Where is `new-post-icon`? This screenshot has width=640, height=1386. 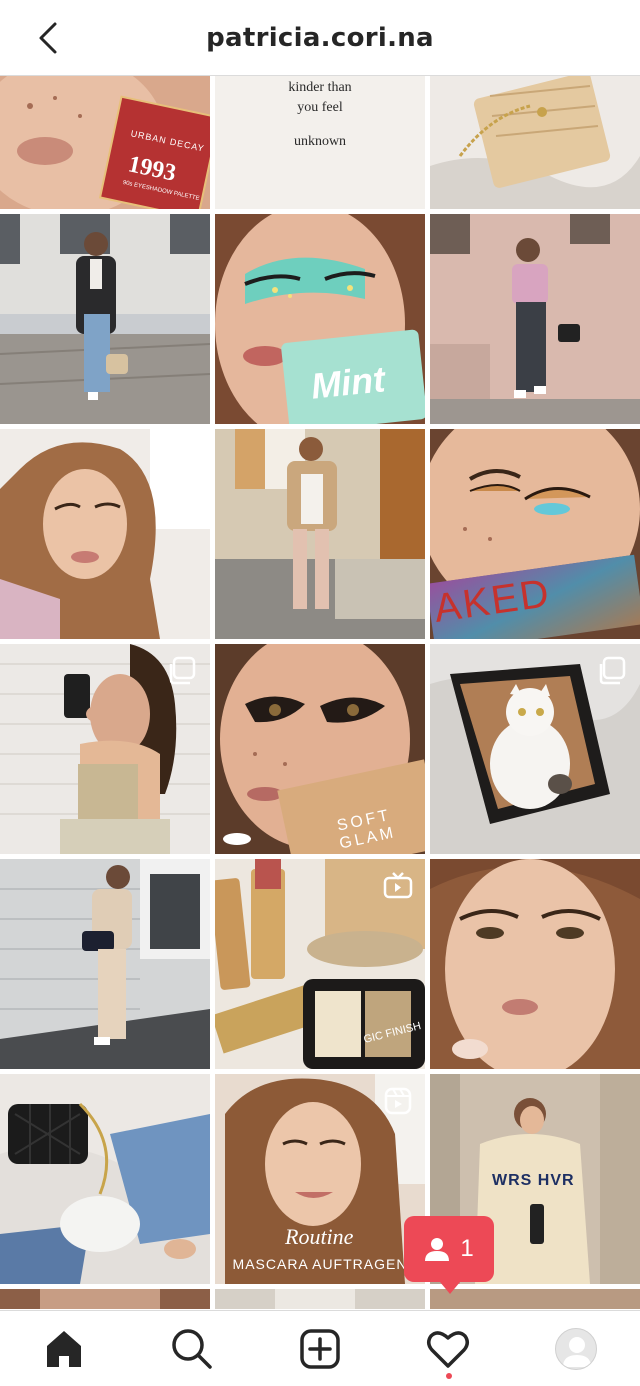
new-post-icon is located at coordinates (320, 1348).